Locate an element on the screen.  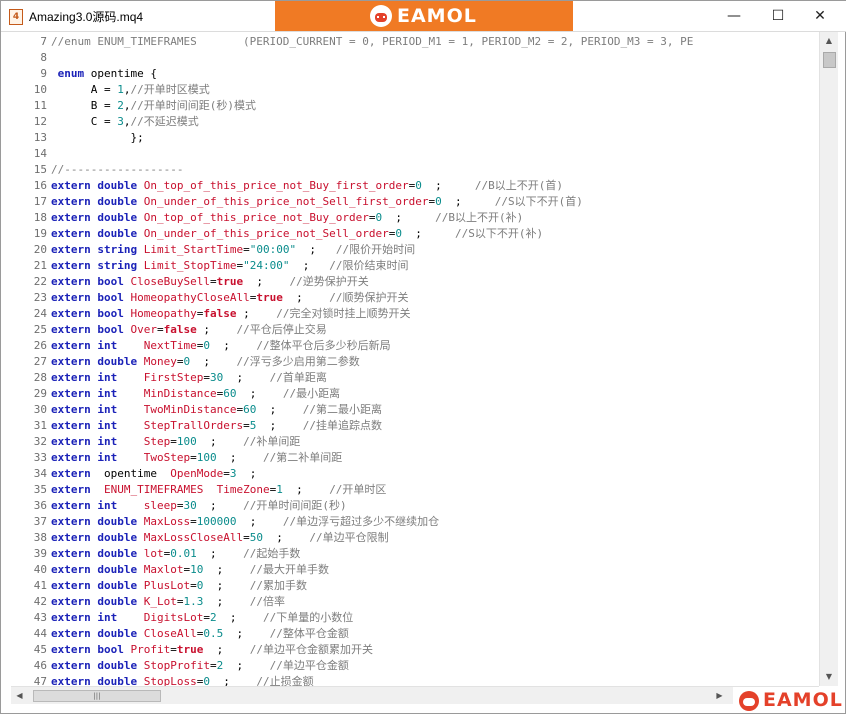
code-token: }; is located at coordinates (97, 137).